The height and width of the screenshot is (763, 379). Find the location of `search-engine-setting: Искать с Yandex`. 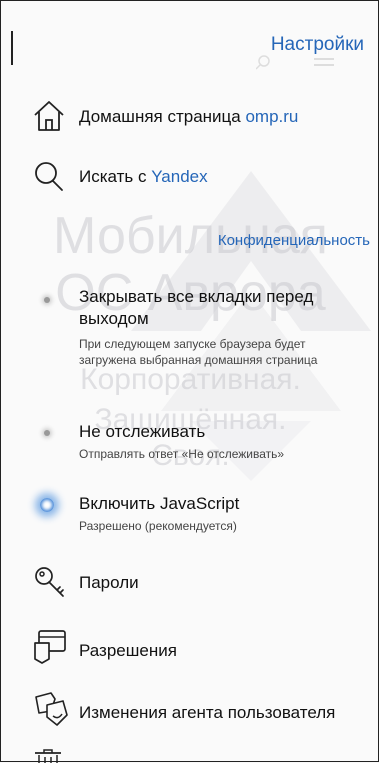

search-engine-setting: Искать с Yandex is located at coordinates (190, 177).